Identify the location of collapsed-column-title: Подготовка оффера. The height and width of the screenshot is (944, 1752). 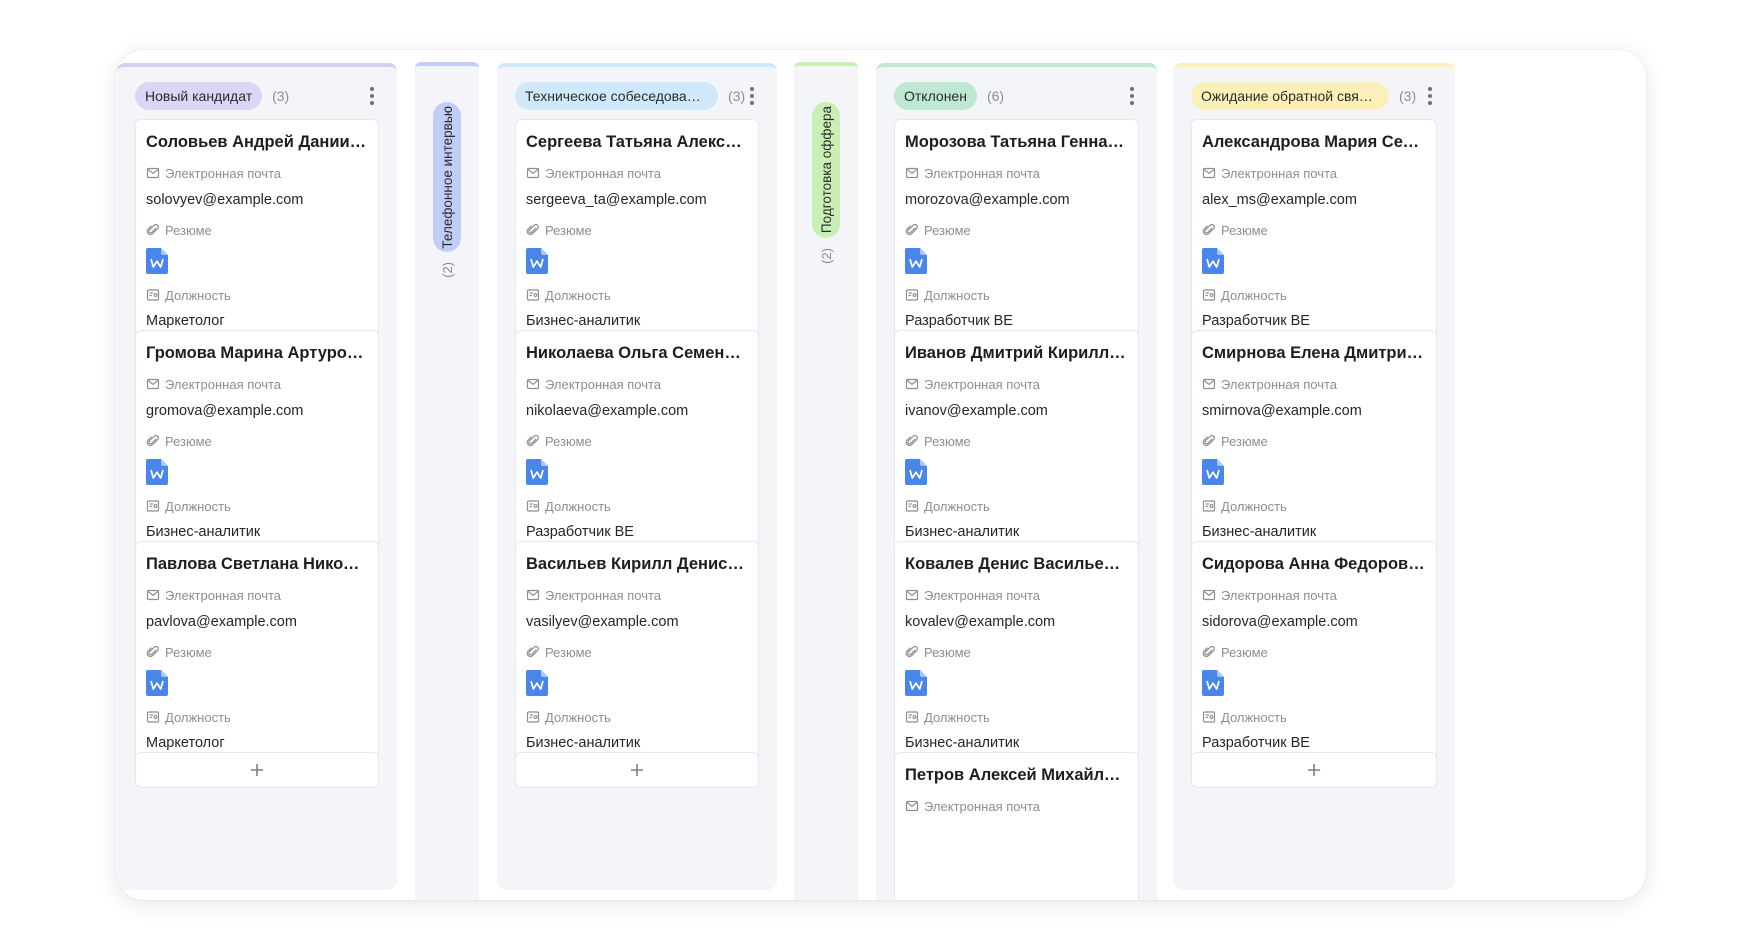
(826, 170).